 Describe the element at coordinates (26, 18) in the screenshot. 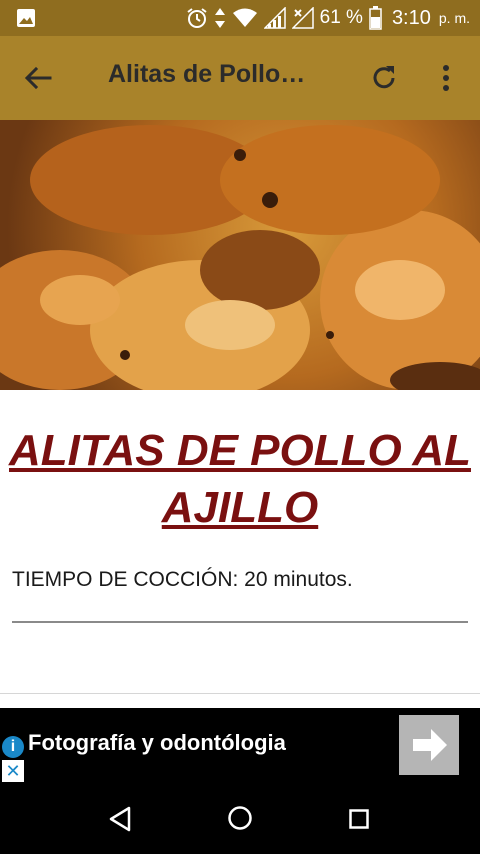

I see `image-icon` at that location.